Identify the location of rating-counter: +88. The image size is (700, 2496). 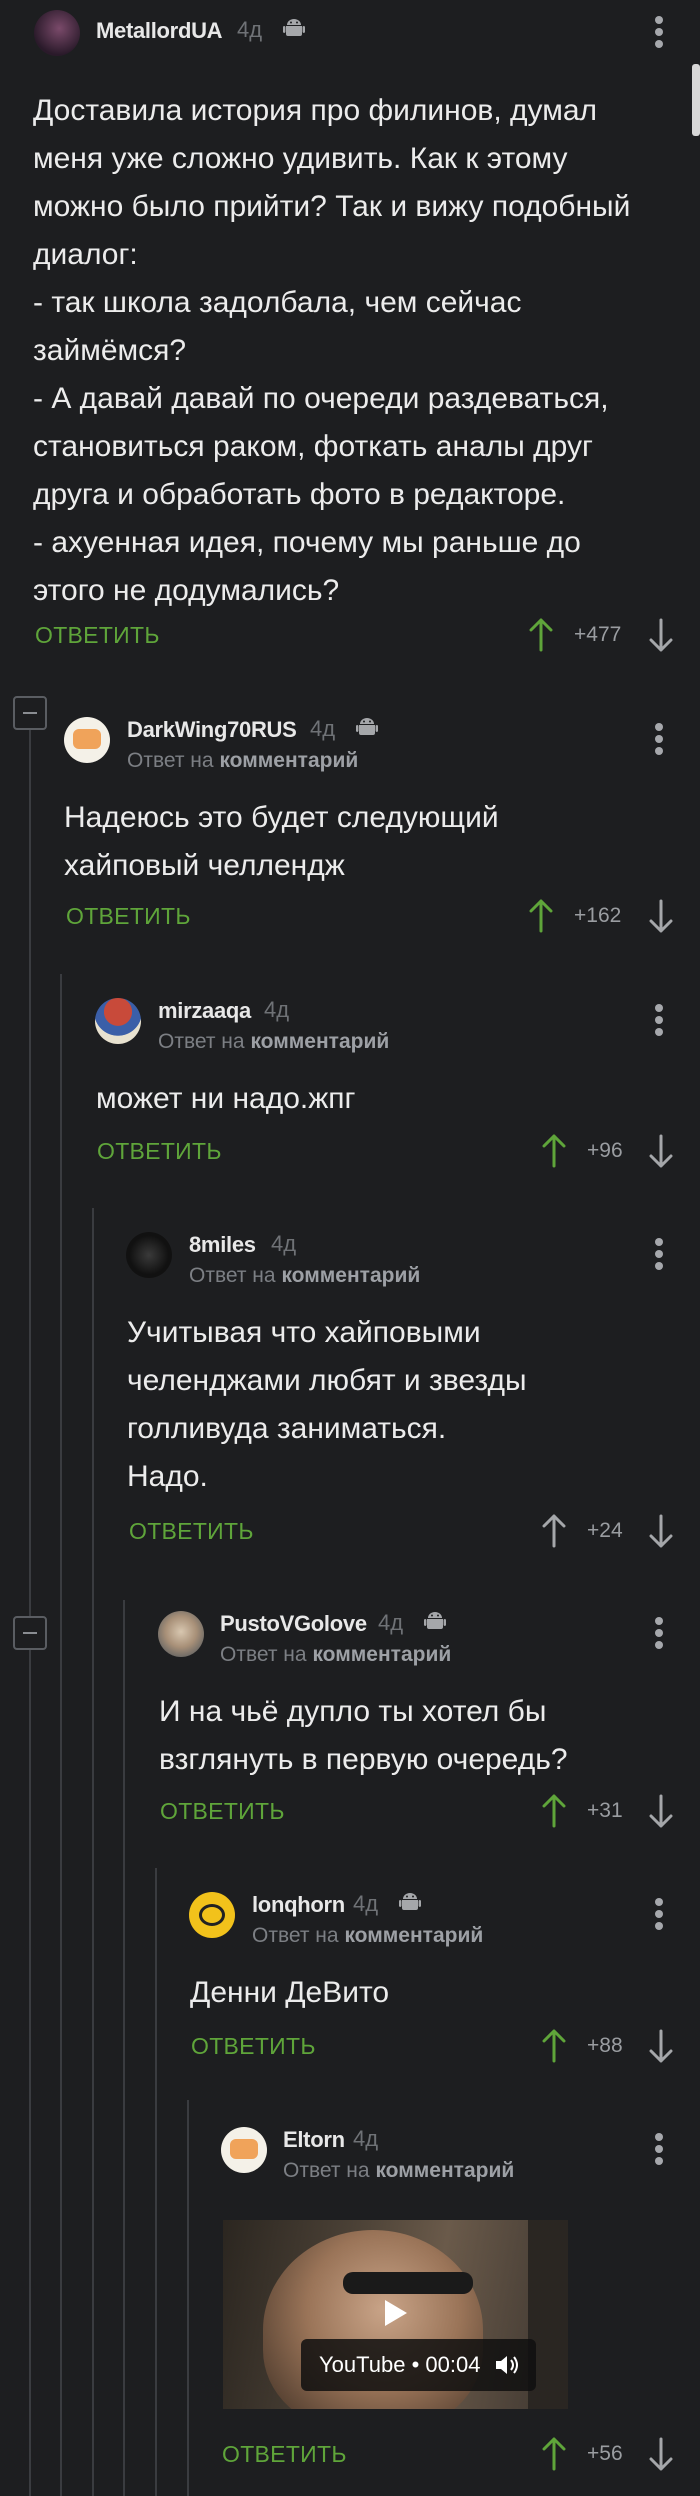
(605, 2045).